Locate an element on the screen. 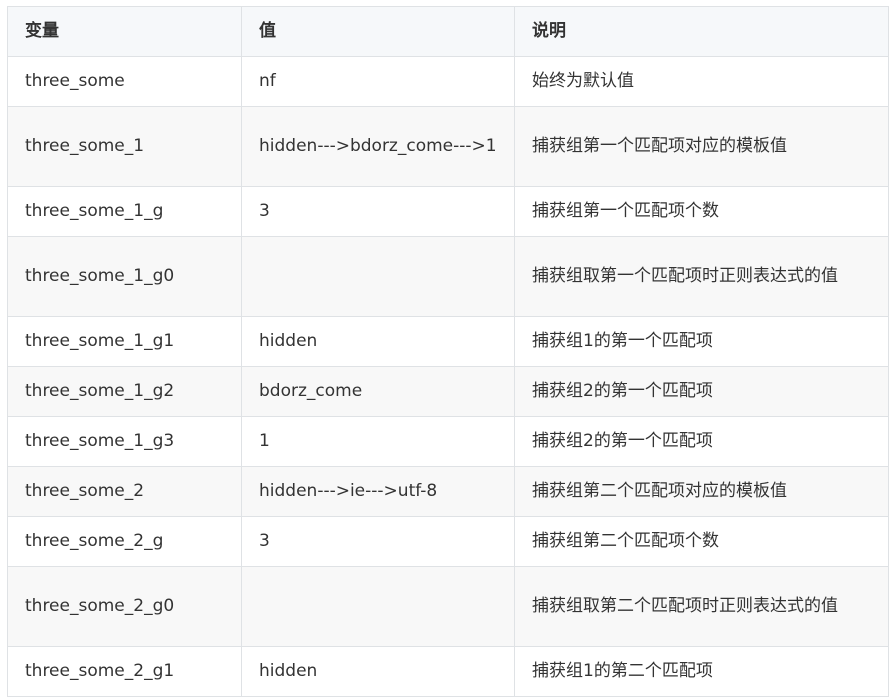 This screenshot has width=894, height=697. table-row: three_some_2_g1 hidden 捕获组1的第二个匹配项 is located at coordinates (448, 671).